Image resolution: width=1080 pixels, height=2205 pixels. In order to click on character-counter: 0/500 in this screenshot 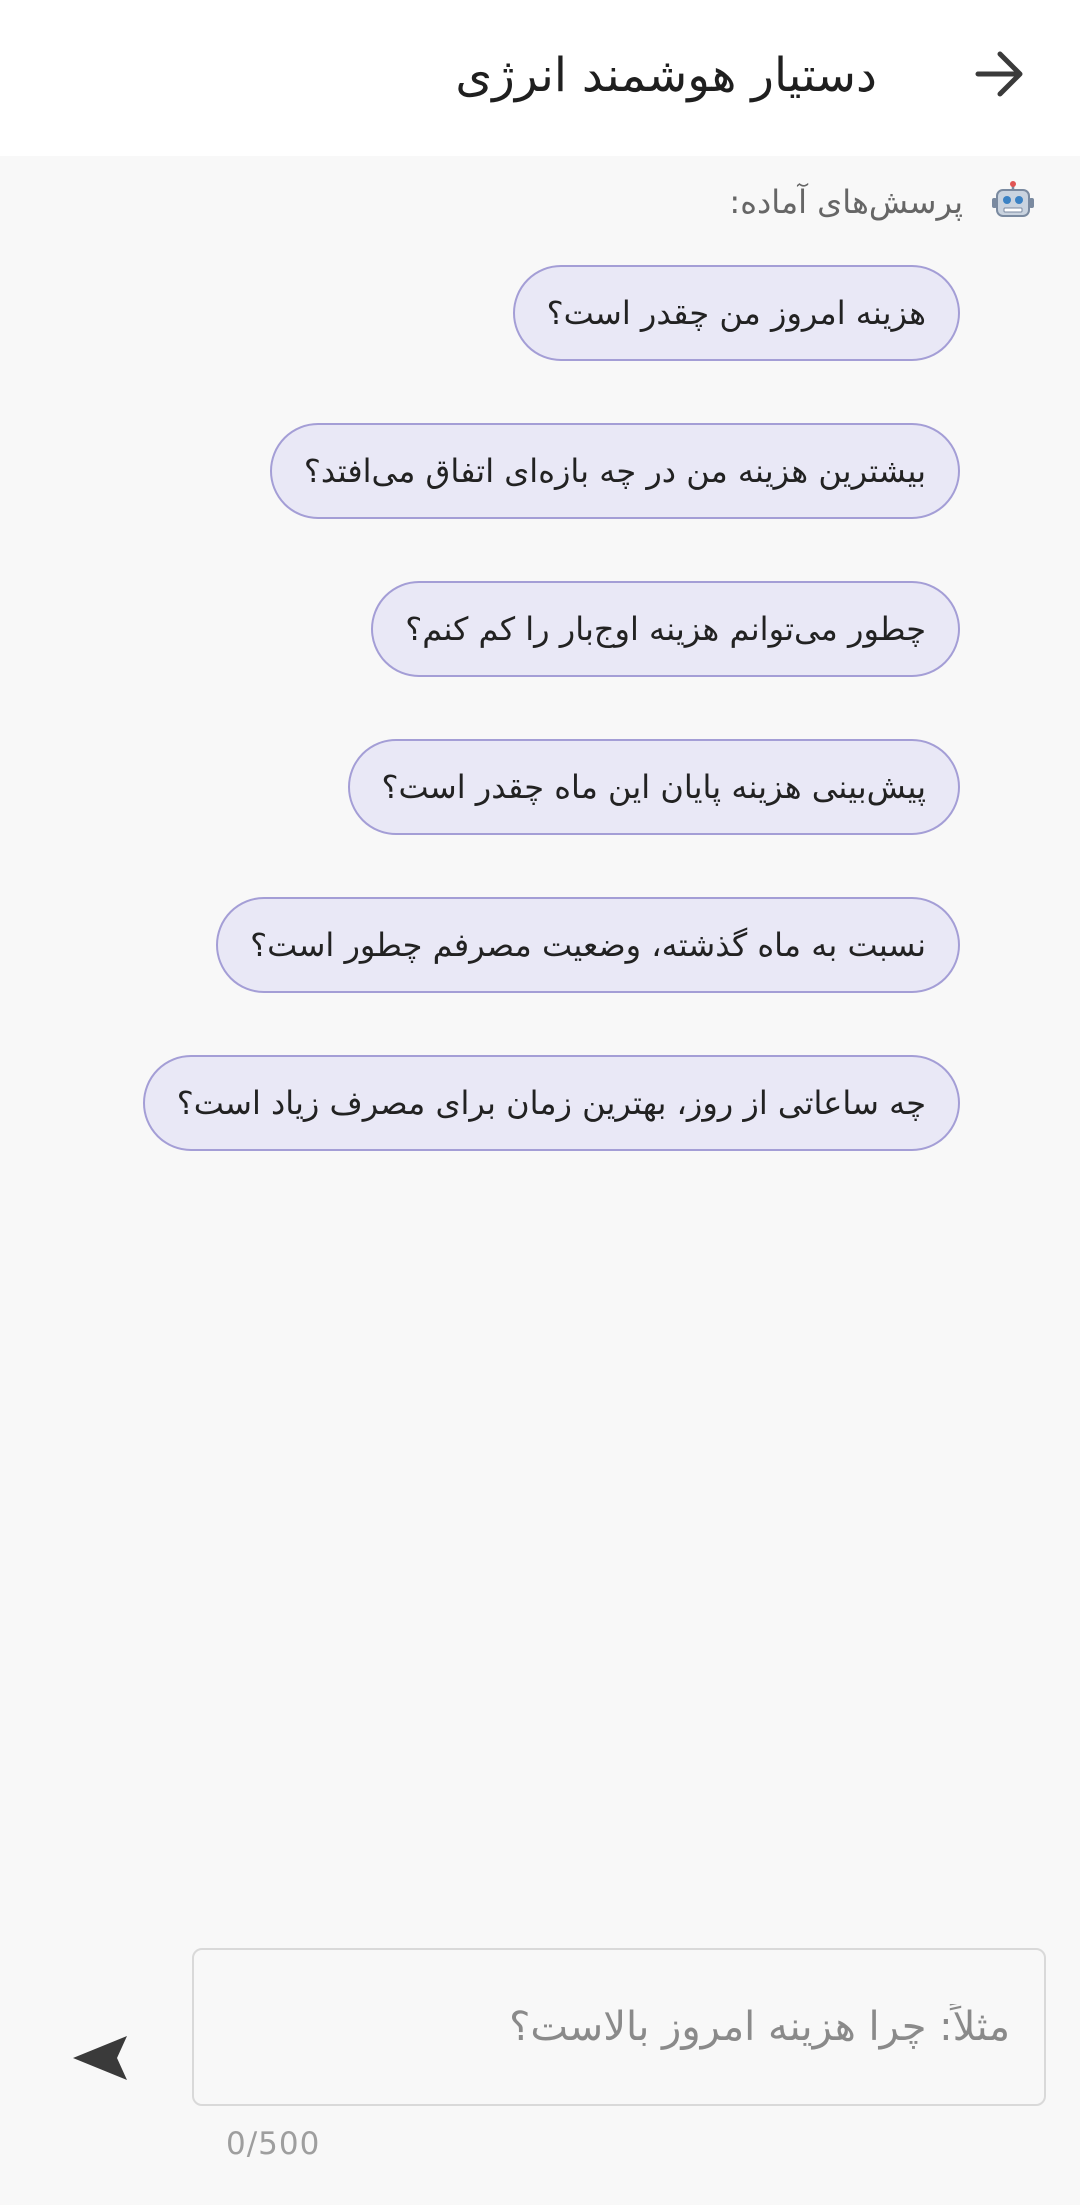, I will do `click(273, 2144)`.